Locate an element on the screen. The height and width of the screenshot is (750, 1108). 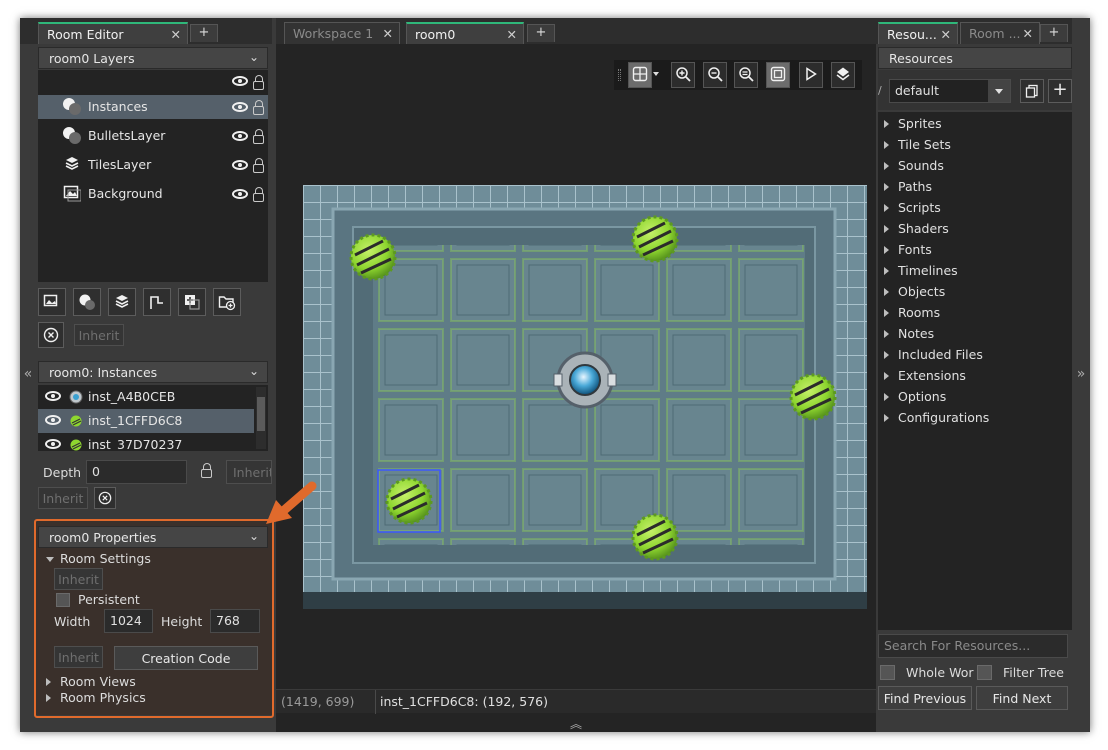
tree-item-included-files: Included Files is located at coordinates (933, 354).